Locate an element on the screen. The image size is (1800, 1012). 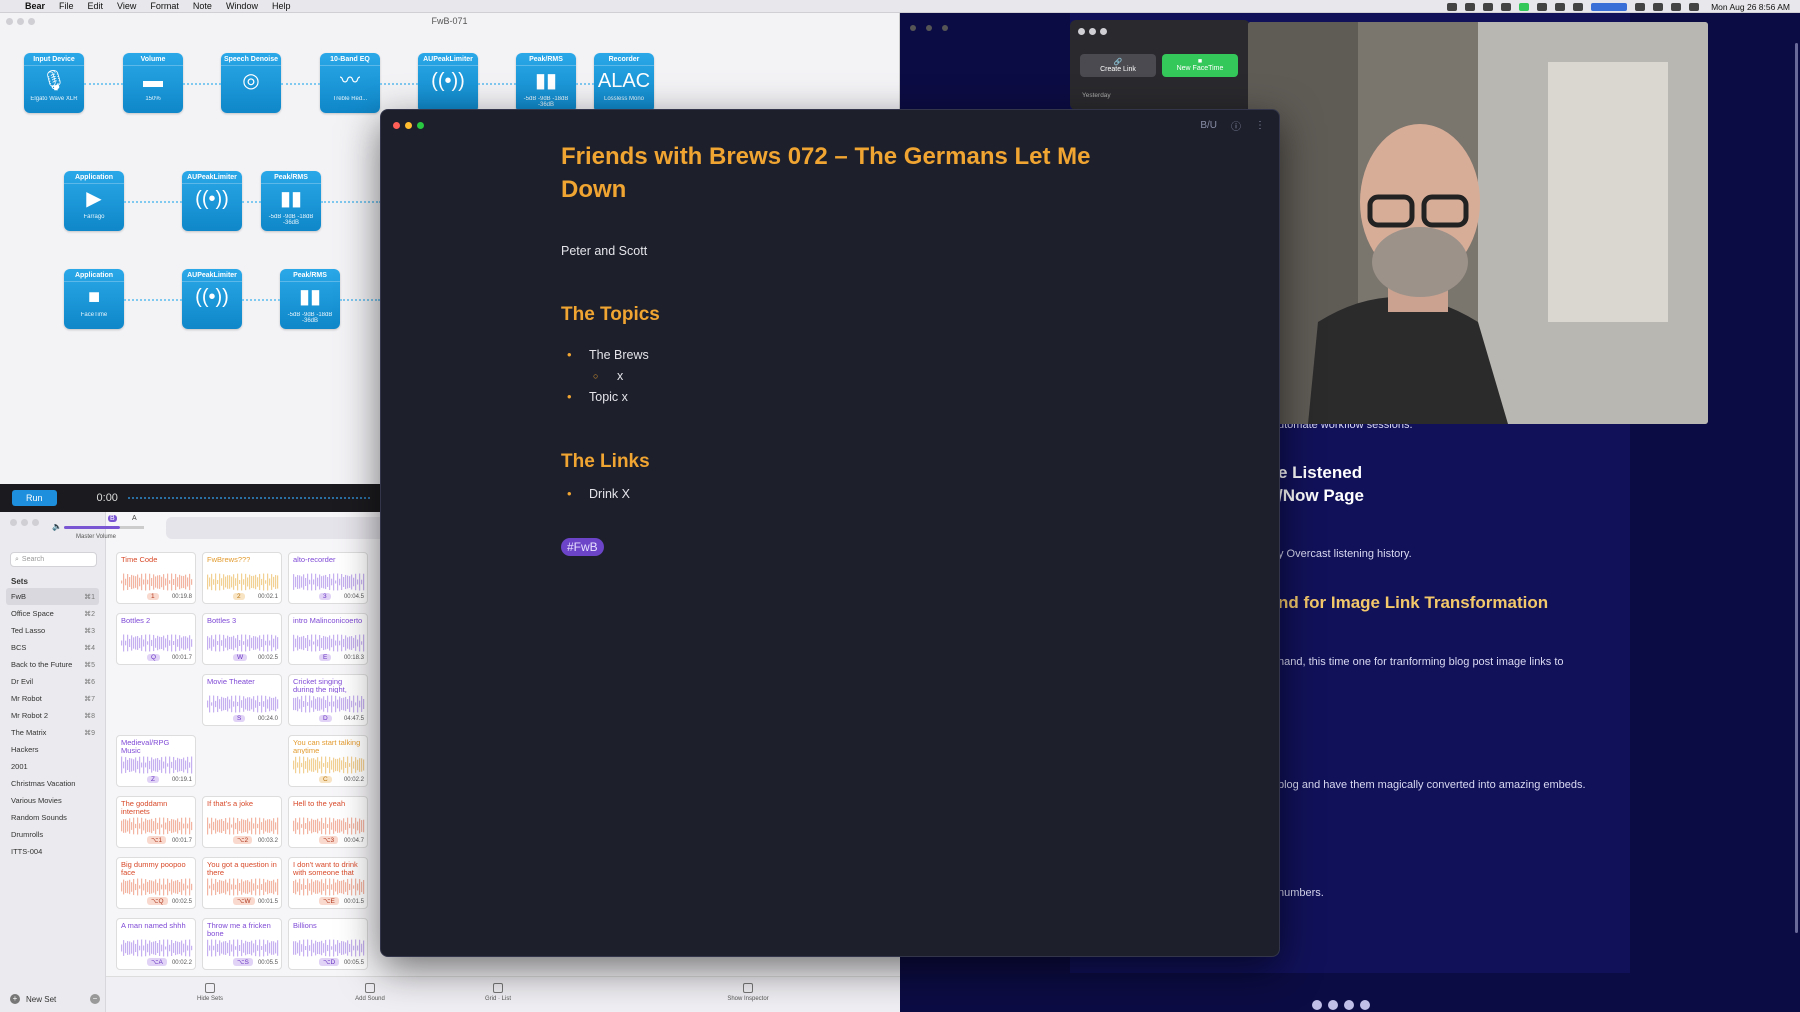
search-field: ⌕ Search is located at coordinates (53, 559).